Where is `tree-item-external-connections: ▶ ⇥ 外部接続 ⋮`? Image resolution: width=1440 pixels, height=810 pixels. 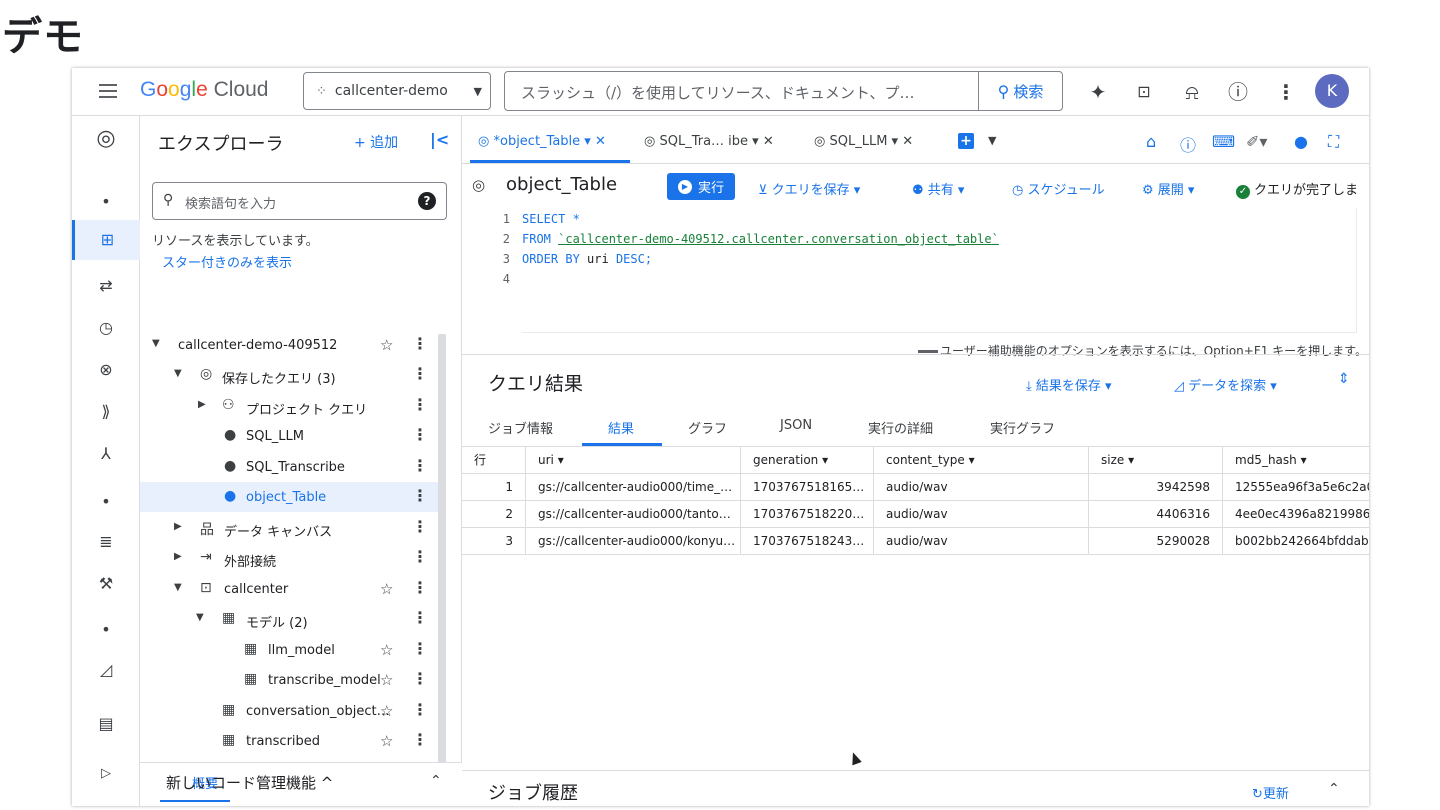 tree-item-external-connections: ▶ ⇥ 外部接続 ⋮ is located at coordinates (290, 558).